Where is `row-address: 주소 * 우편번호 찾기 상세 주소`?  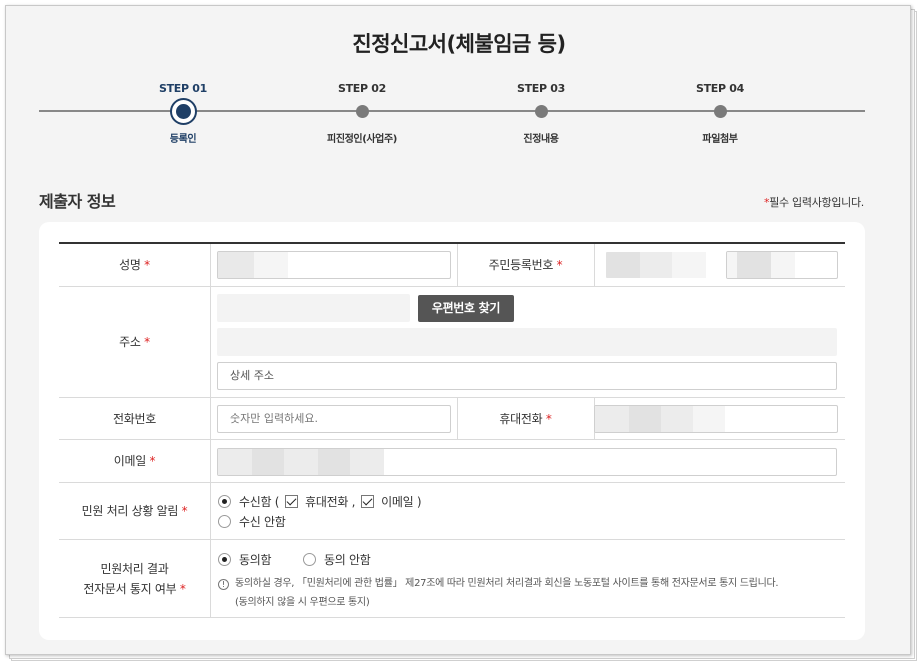 row-address: 주소 * 우편번호 찾기 상세 주소 is located at coordinates (452, 342).